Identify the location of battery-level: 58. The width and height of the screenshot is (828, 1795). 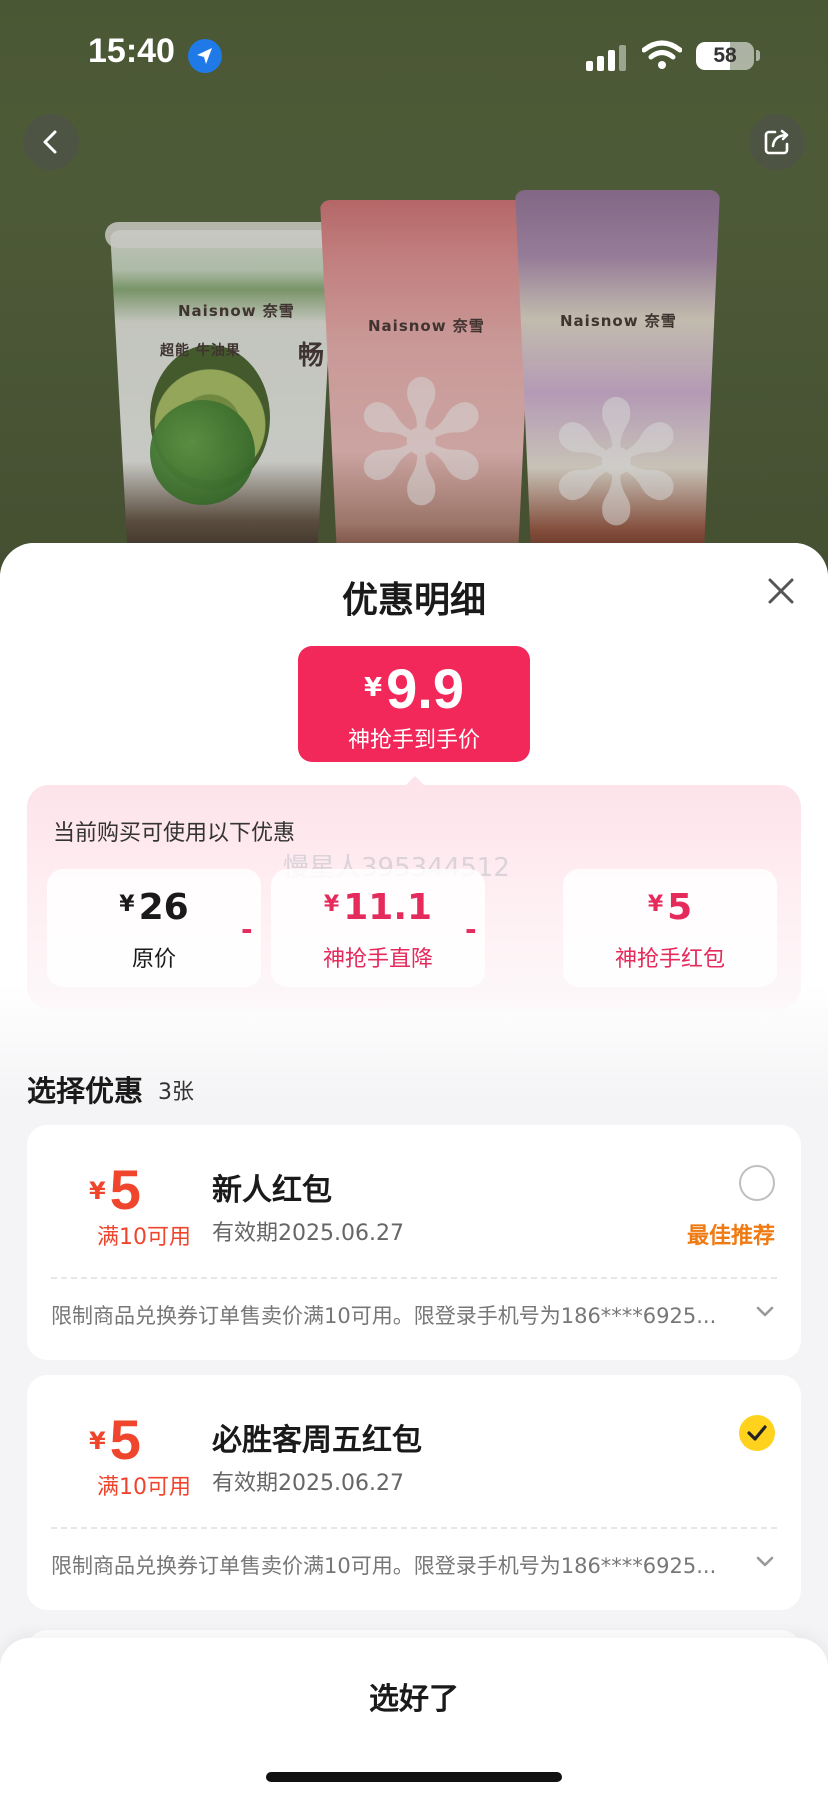
(725, 55).